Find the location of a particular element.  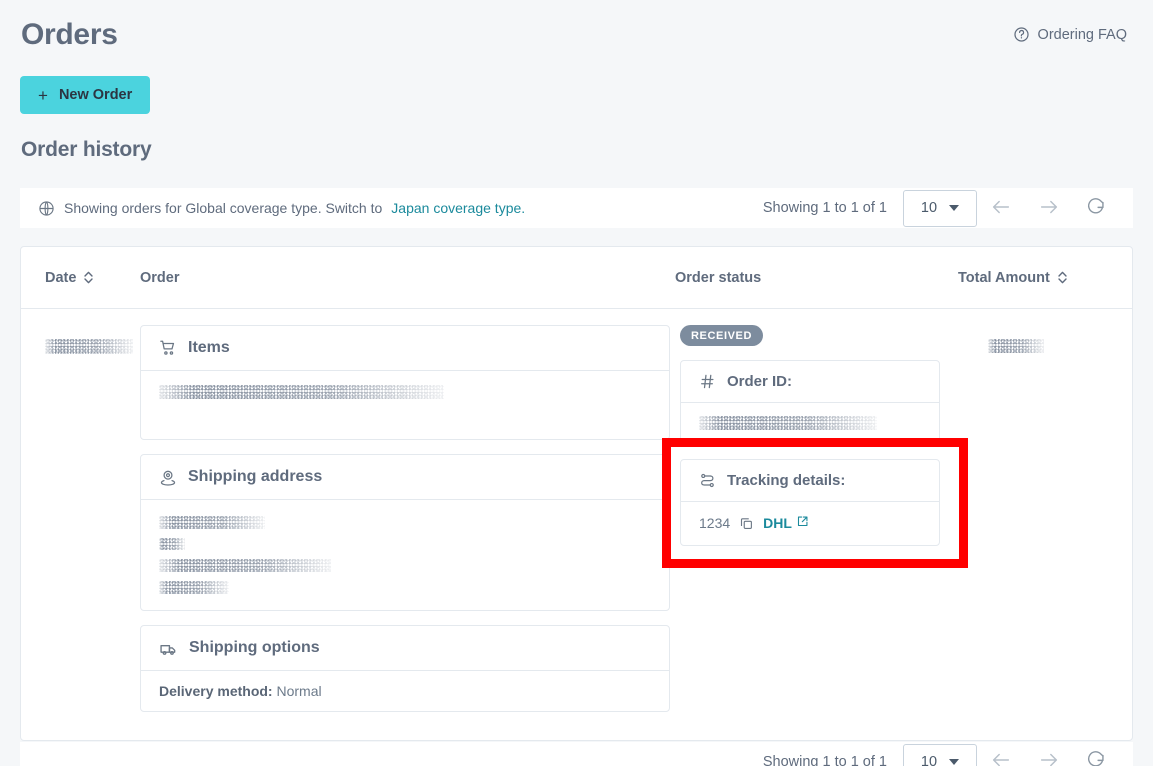

shopping-cart-icon is located at coordinates (168, 348).